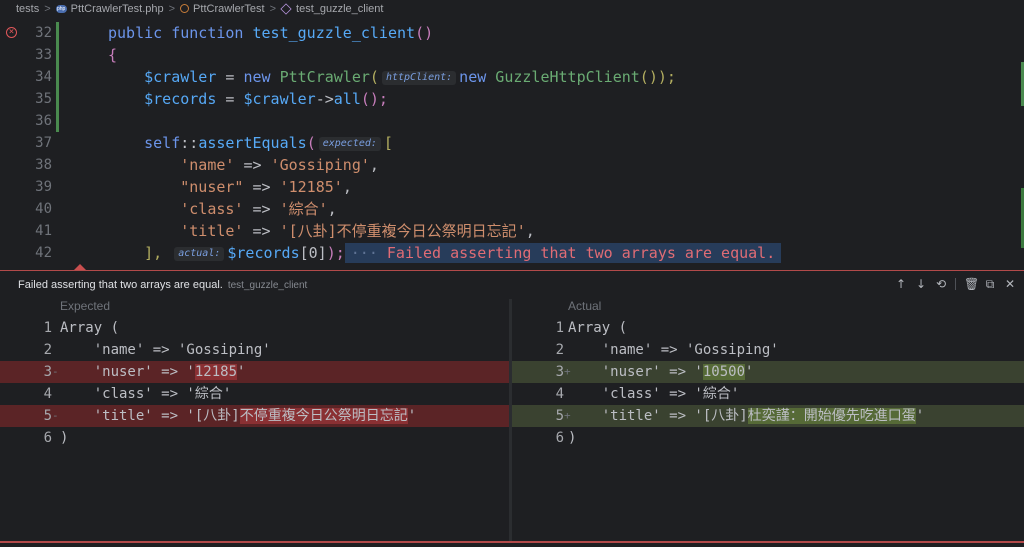 Image resolution: width=1024 pixels, height=547 pixels. I want to click on diff-line-removed: 3- 'nuser' => '12185', so click(254, 372).